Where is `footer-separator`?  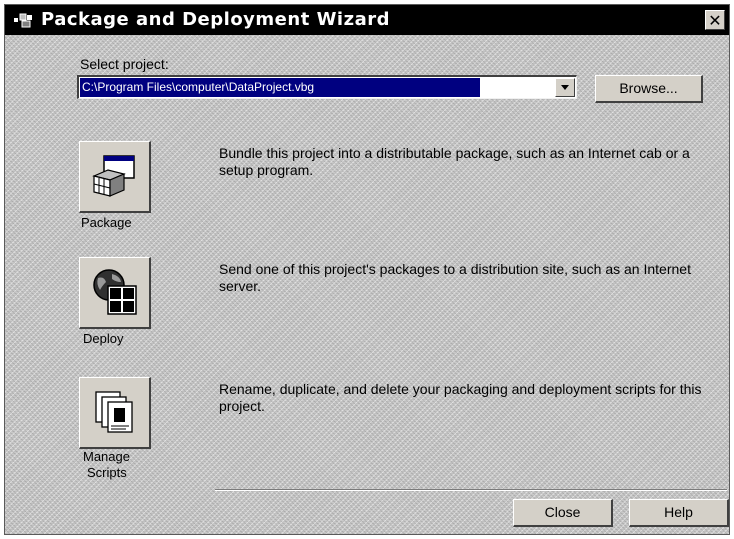 footer-separator is located at coordinates (471, 490).